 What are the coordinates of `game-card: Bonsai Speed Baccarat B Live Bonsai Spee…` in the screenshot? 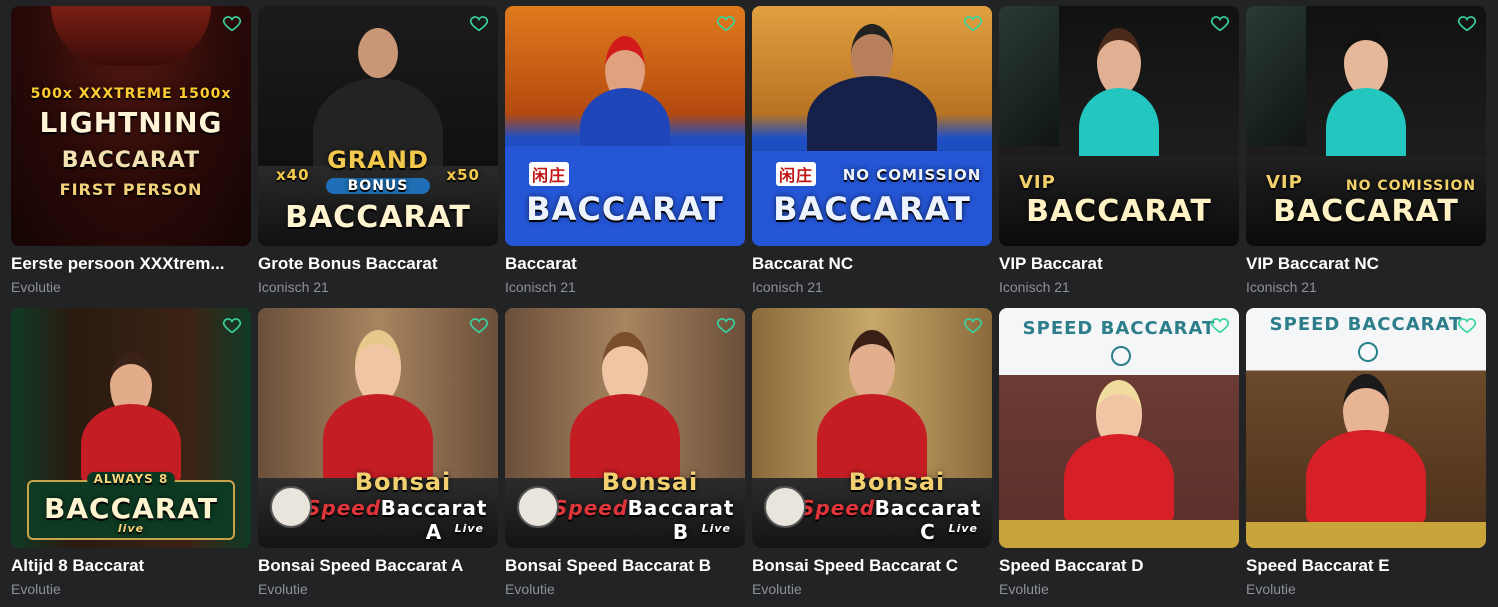 It's located at (625, 452).